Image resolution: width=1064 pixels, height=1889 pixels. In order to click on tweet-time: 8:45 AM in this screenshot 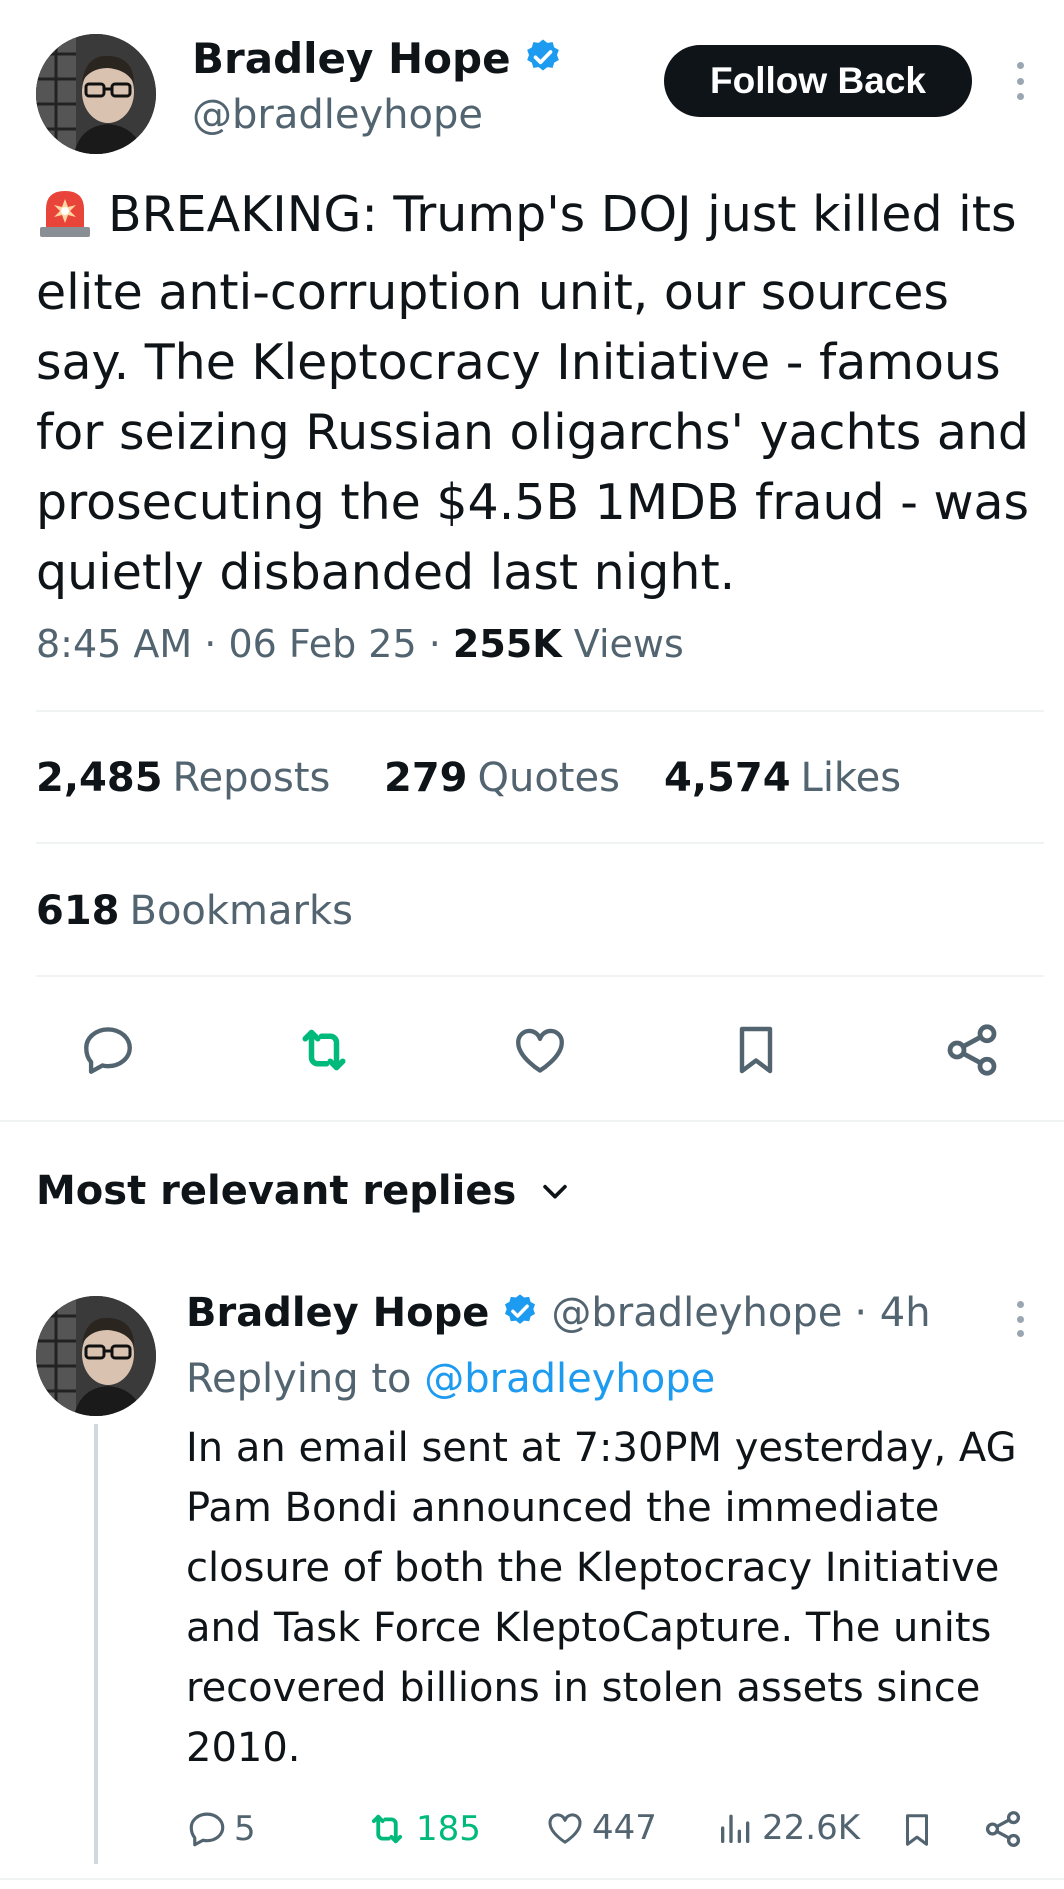, I will do `click(114, 644)`.